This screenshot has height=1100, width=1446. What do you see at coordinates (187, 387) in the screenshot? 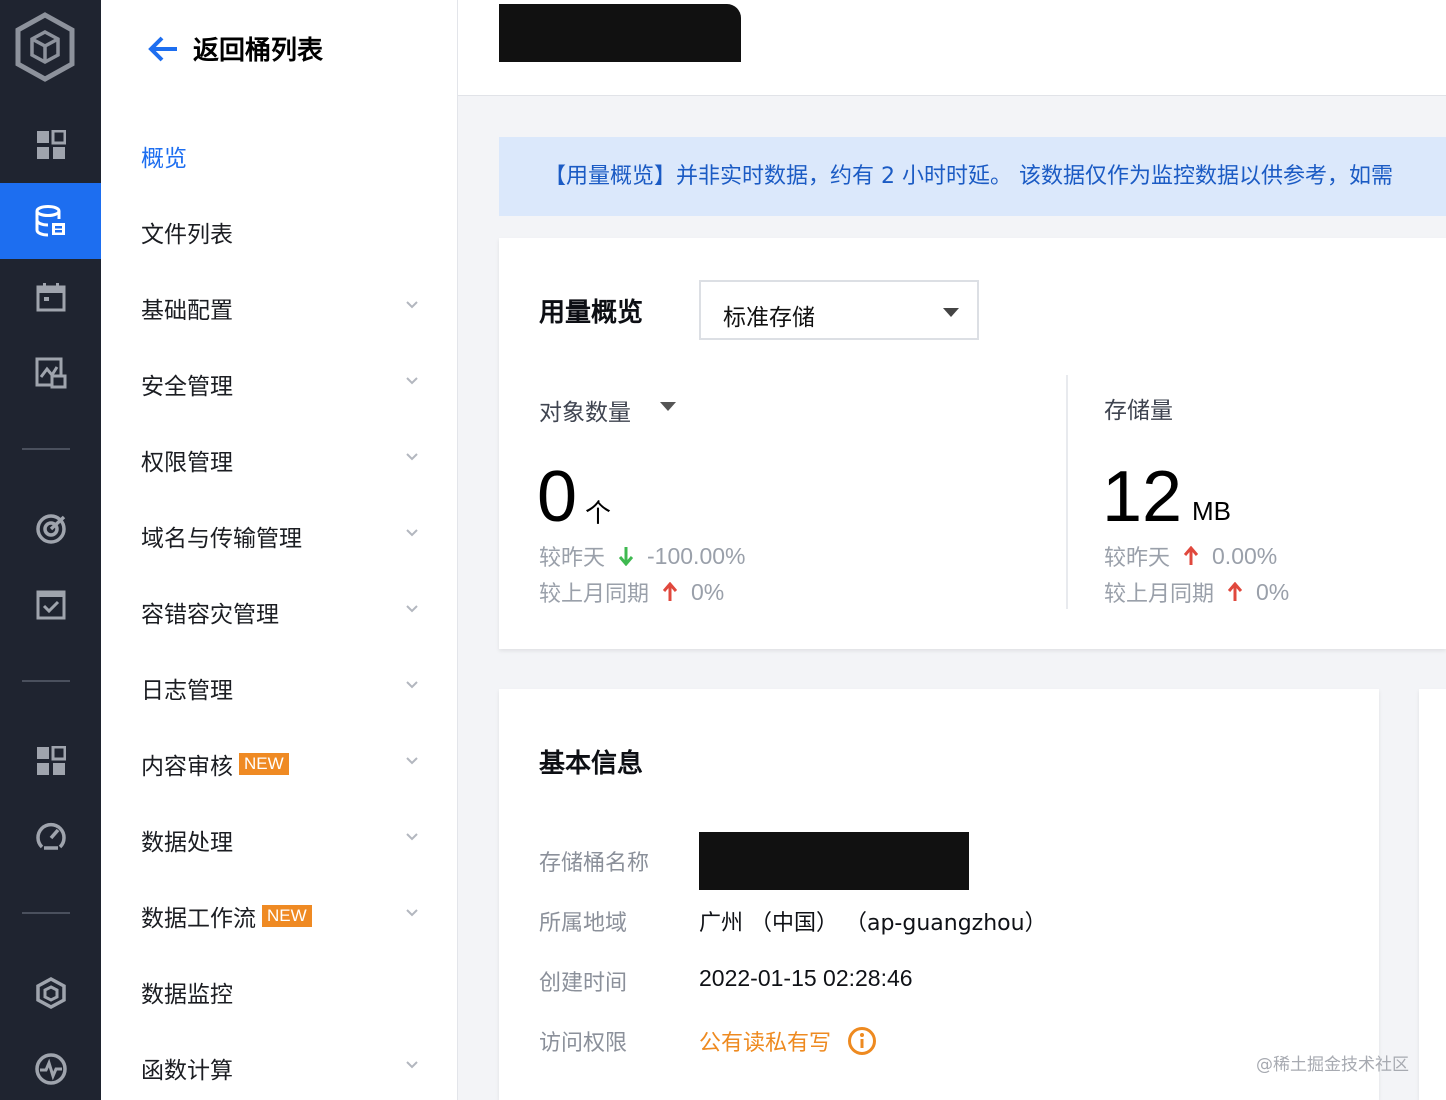
I see `nav-item-label: 安全管理` at bounding box center [187, 387].